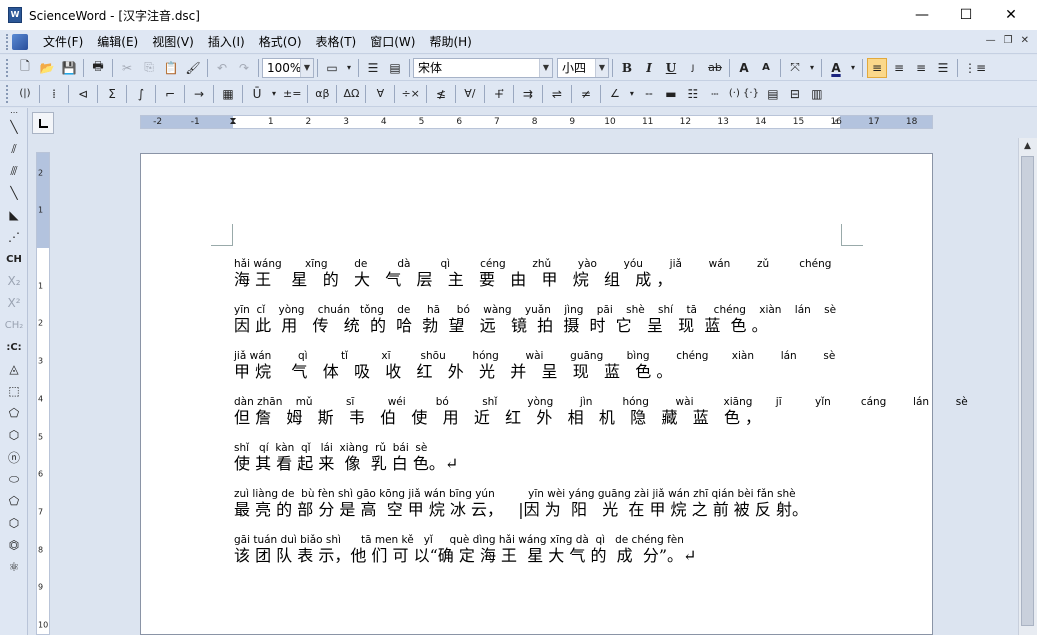 The image size is (1037, 635). I want to click on dotted-underline-icon: ȷ̣, so click(693, 68).